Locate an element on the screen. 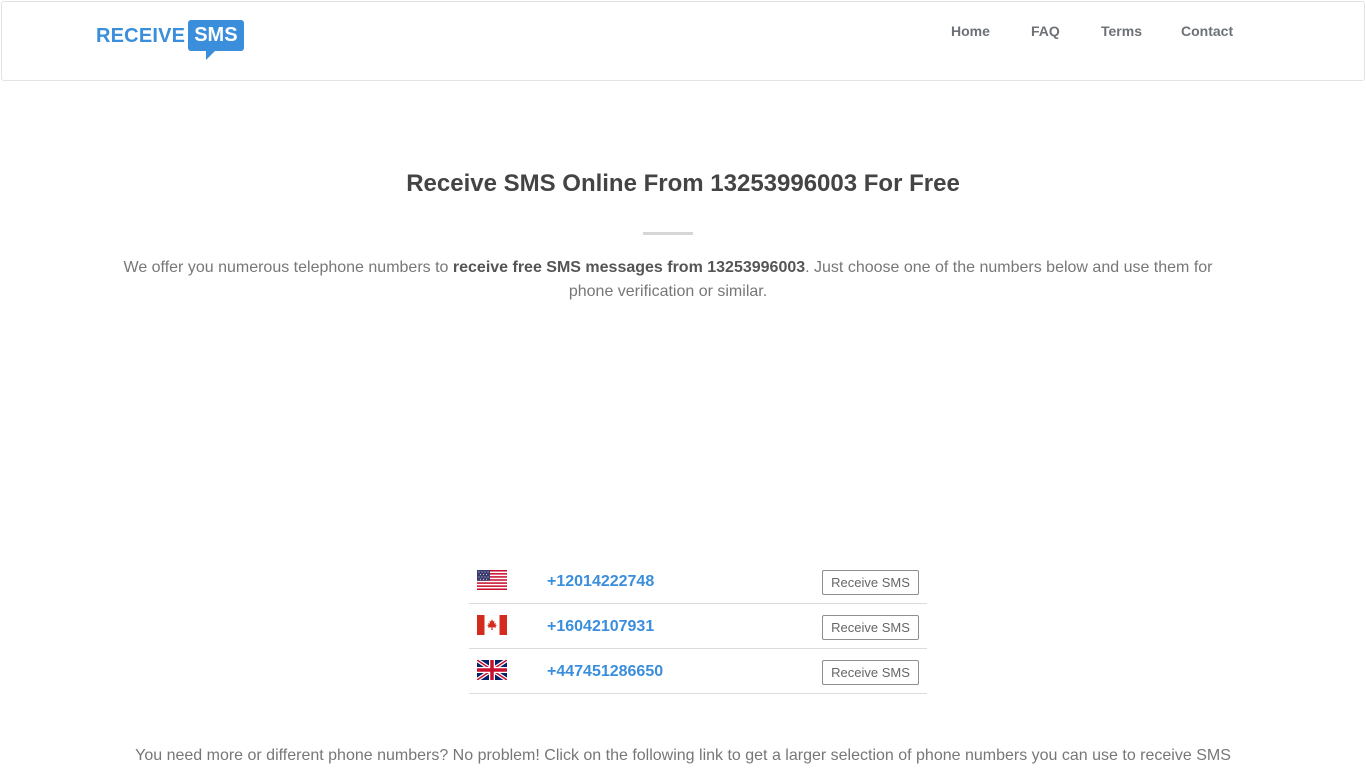 The height and width of the screenshot is (768, 1366). title-divider is located at coordinates (668, 233).